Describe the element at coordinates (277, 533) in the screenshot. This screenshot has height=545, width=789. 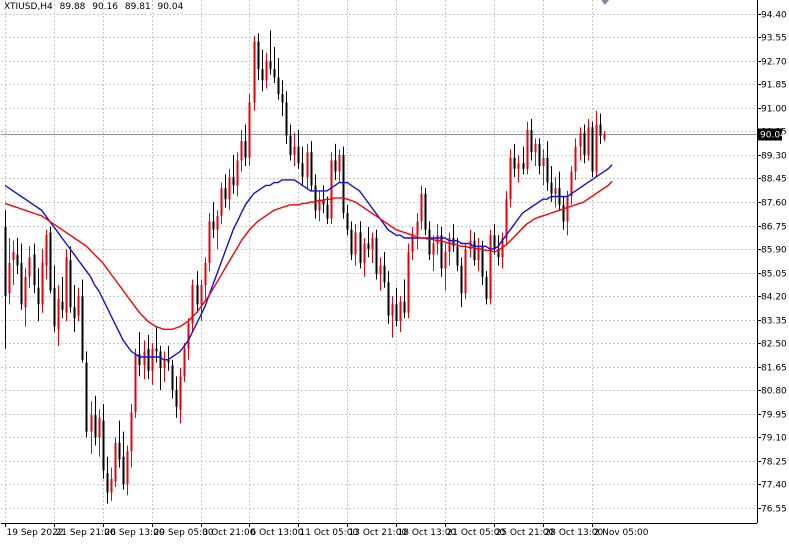
I see `x-tick-label: 6 Oct 13:00` at that location.